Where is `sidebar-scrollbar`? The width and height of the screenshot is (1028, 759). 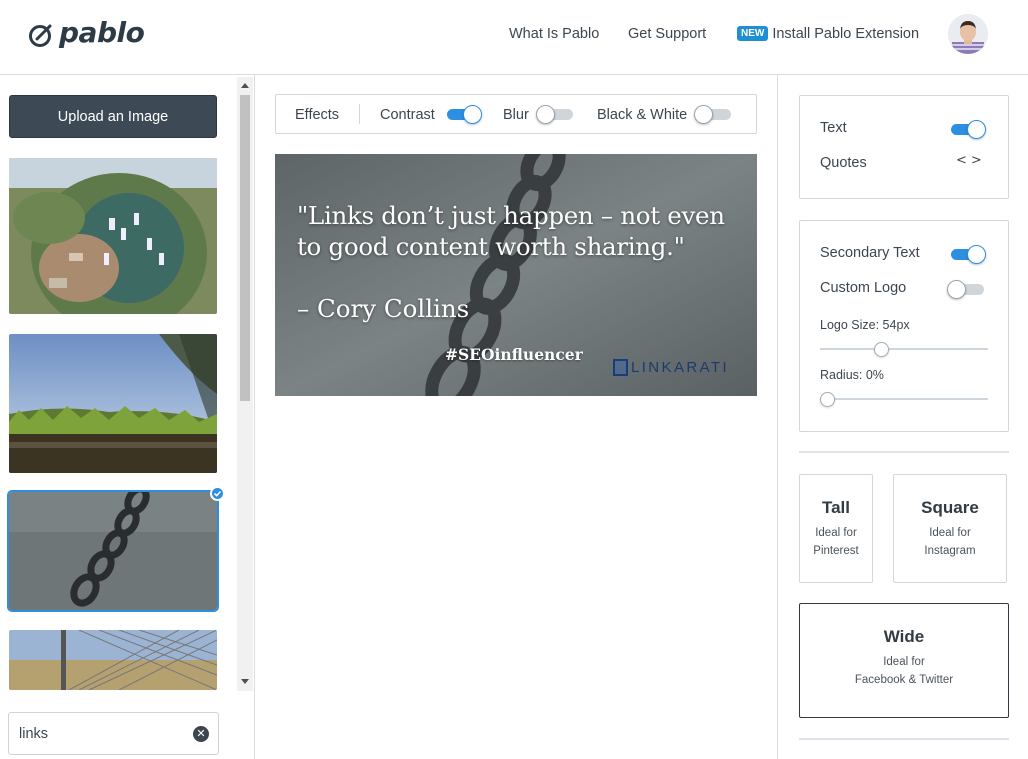
sidebar-scrollbar is located at coordinates (245, 384).